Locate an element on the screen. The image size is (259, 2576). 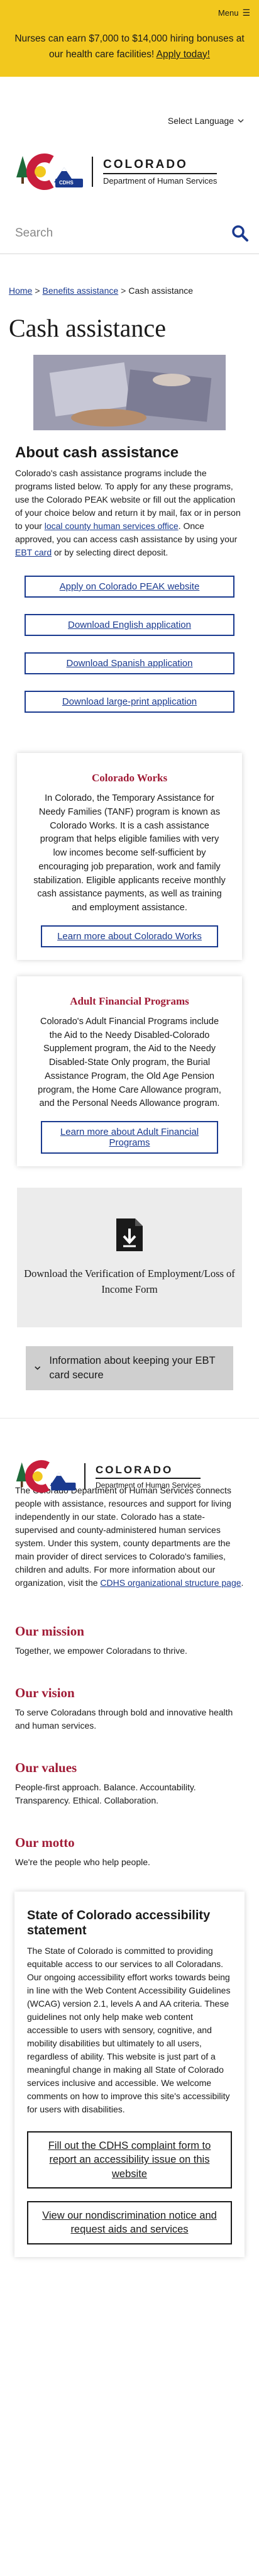
card-title: Adult Financial Programs is located at coordinates (129, 1001).